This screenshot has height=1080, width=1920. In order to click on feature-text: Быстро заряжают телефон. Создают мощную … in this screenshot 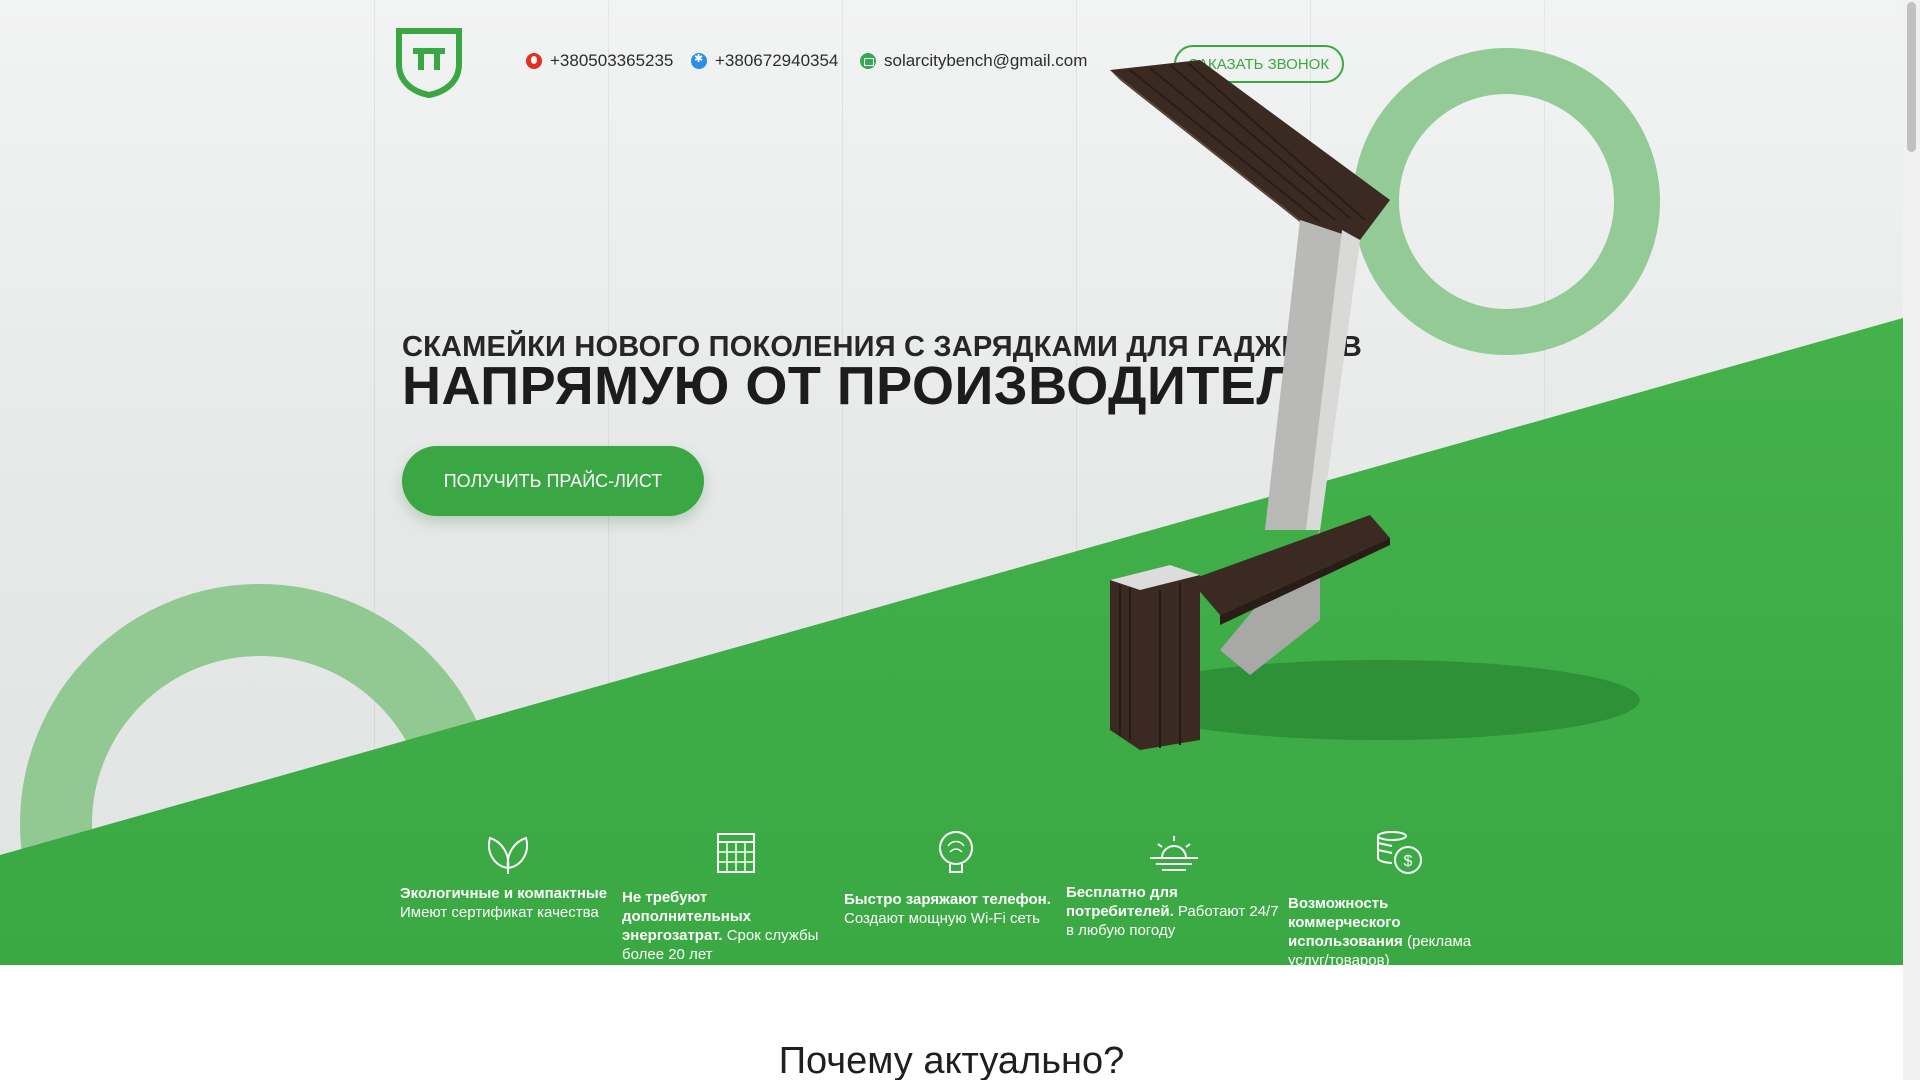, I will do `click(951, 909)`.